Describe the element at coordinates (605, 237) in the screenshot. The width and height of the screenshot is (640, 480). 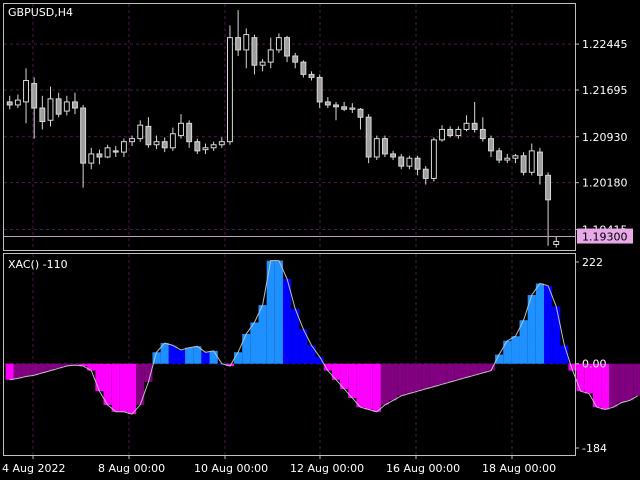
I see `current-price-value: 1.19300` at that location.